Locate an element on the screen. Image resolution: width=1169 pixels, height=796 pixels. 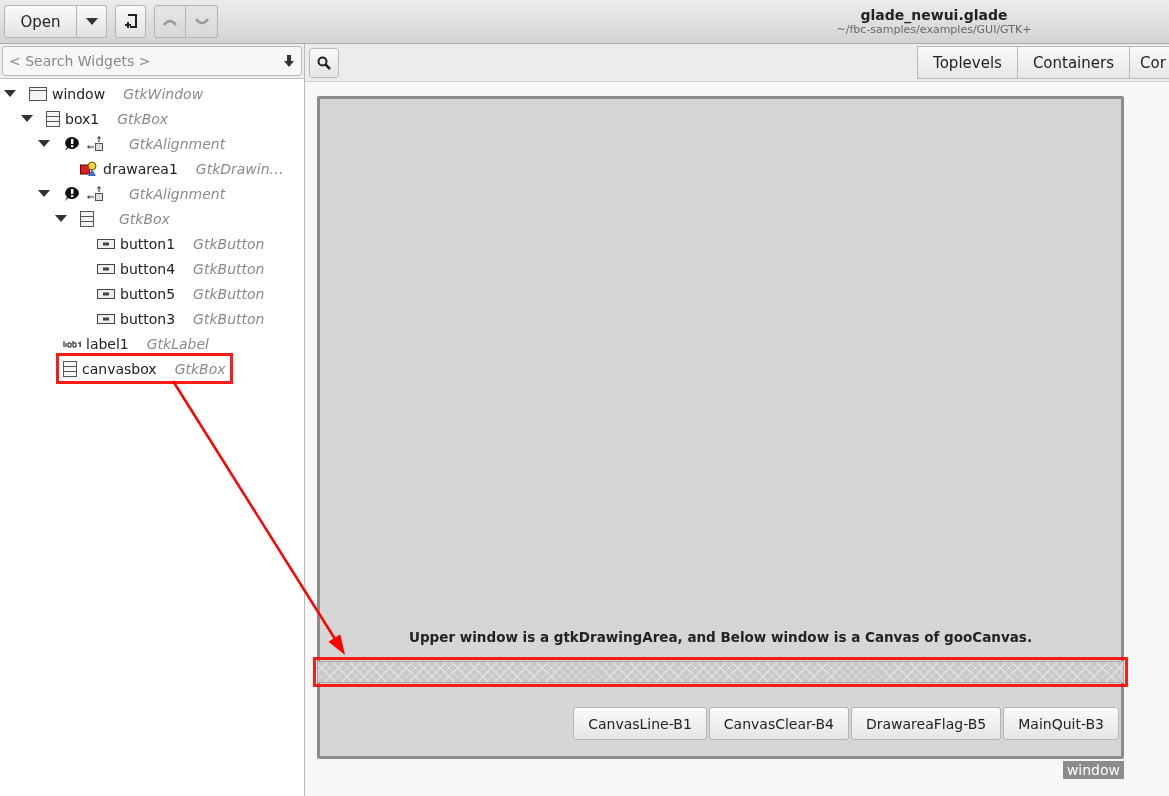
widget-name: button1 is located at coordinates (148, 243).